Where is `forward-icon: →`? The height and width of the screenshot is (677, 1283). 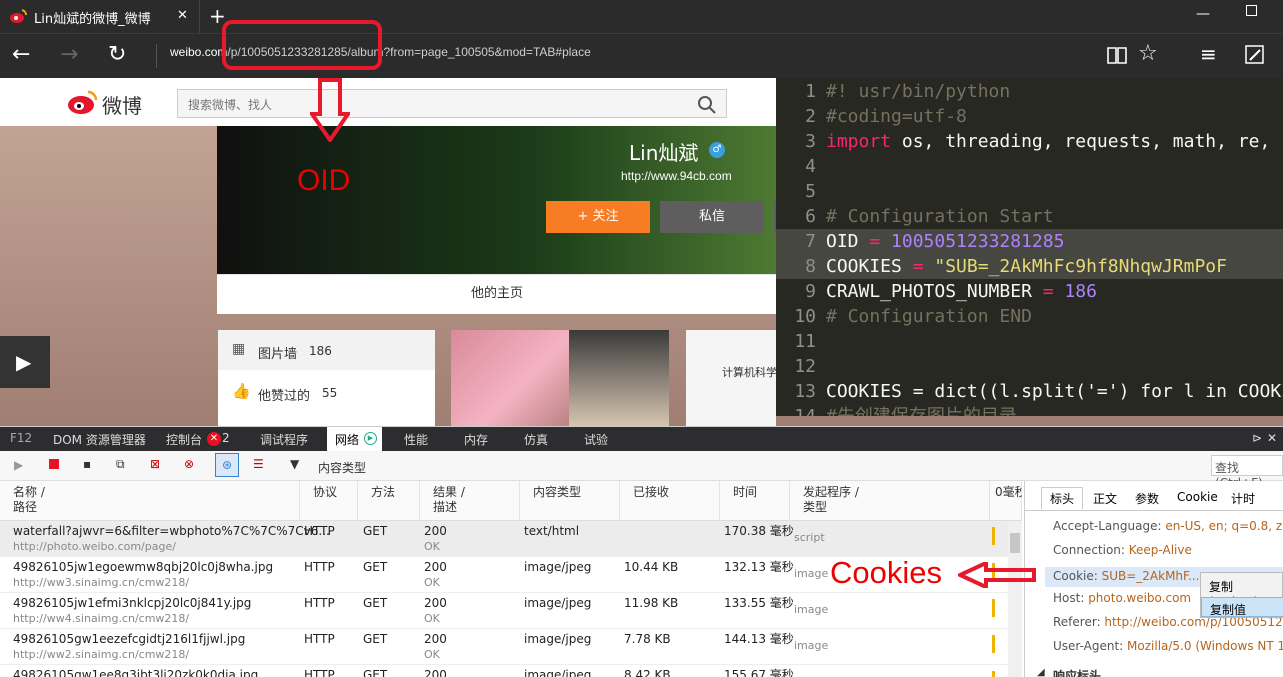
forward-icon: → is located at coordinates (69, 55).